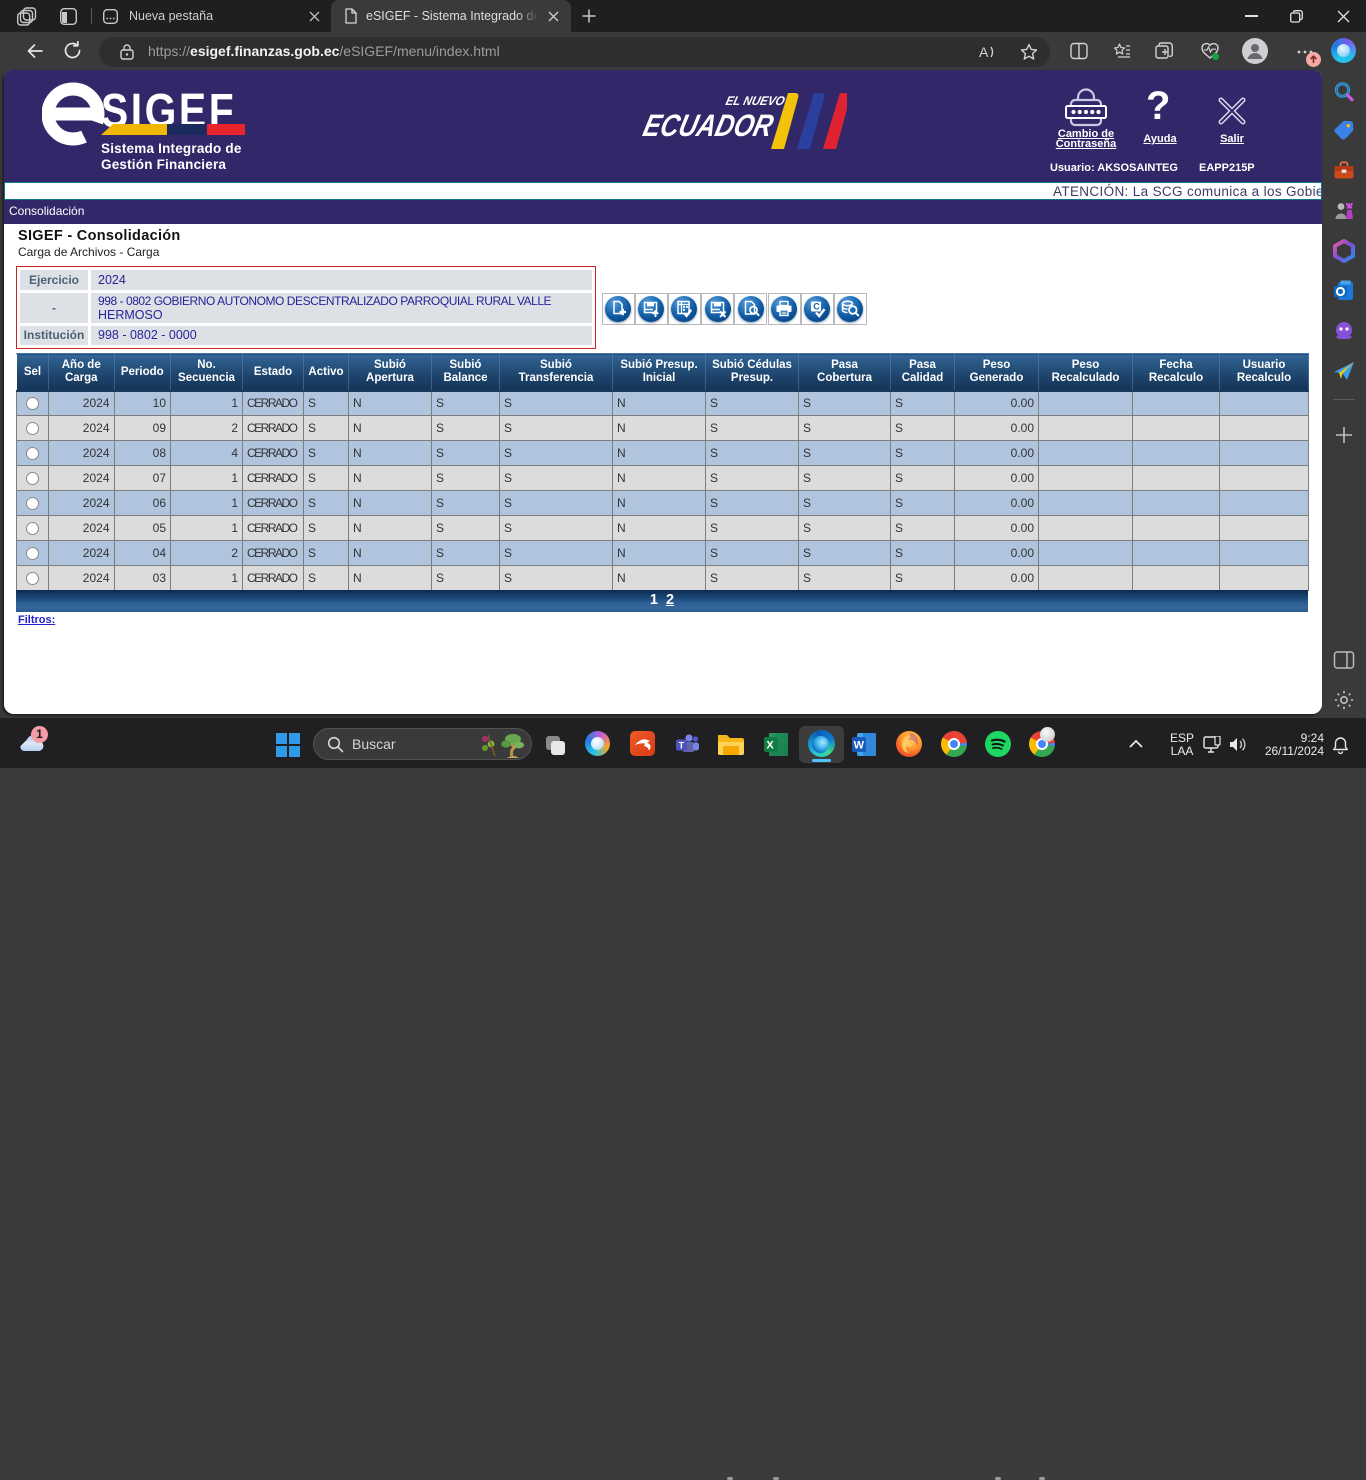 This screenshot has width=1366, height=1480. What do you see at coordinates (770, 746) in the screenshot?
I see `svg-text: X` at bounding box center [770, 746].